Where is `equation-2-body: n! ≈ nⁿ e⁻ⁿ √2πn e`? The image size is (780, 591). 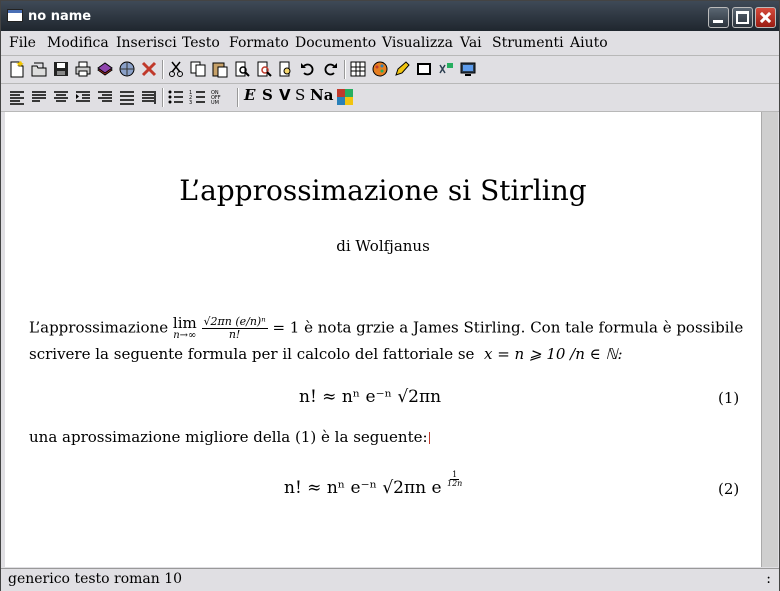 equation-2-body: n! ≈ nⁿ e⁻ⁿ √2πn e is located at coordinates (363, 488).